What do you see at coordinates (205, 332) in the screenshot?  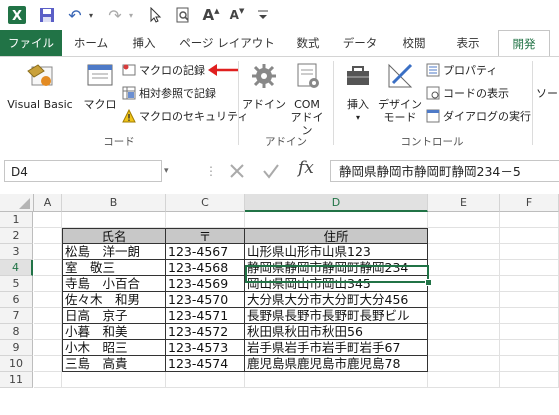 I see `table-cell: 123-4572` at bounding box center [205, 332].